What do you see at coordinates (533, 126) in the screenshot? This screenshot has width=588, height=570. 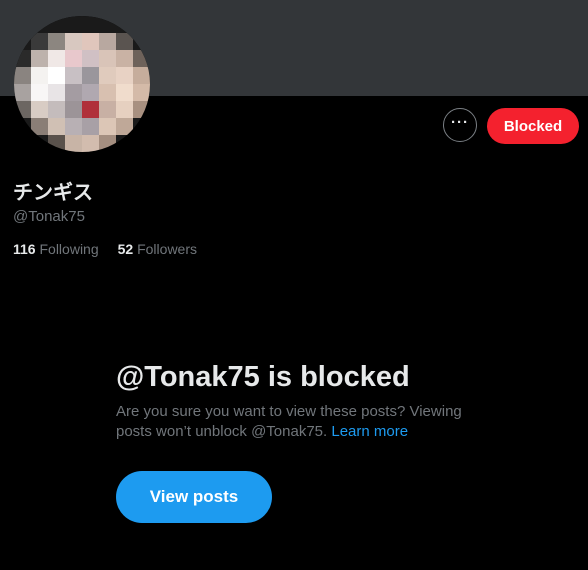 I see `blocked-button: Blocked` at bounding box center [533, 126].